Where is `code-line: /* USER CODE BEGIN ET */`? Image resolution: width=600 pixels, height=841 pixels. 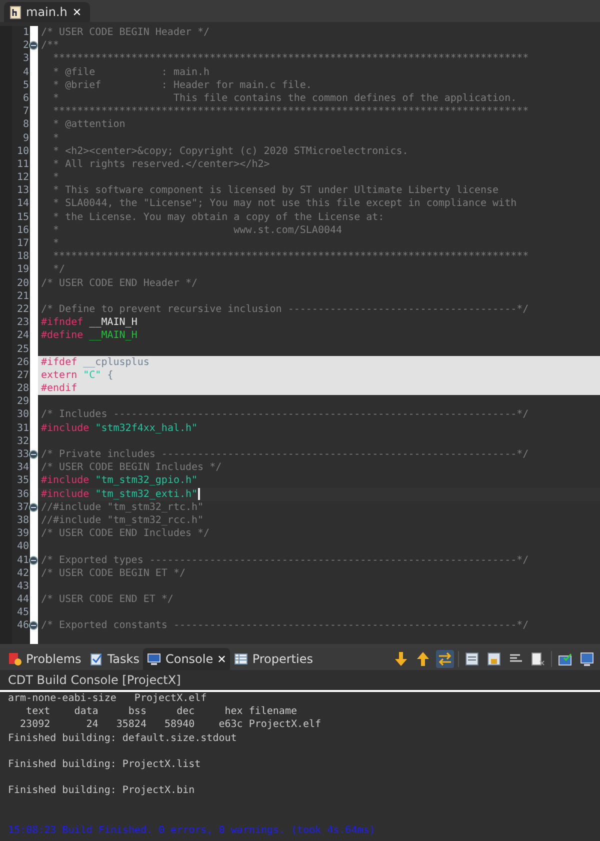
code-line: /* USER CODE BEGIN ET */ is located at coordinates (113, 573).